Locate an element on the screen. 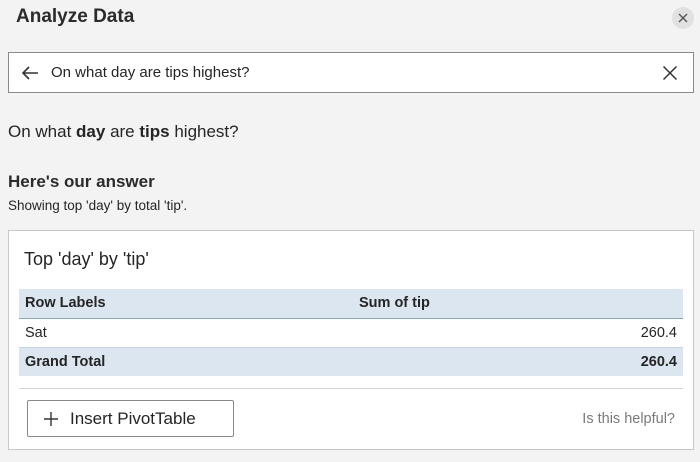 This screenshot has height=462, width=700. feedback-prompt: Is this helpful? is located at coordinates (628, 419).